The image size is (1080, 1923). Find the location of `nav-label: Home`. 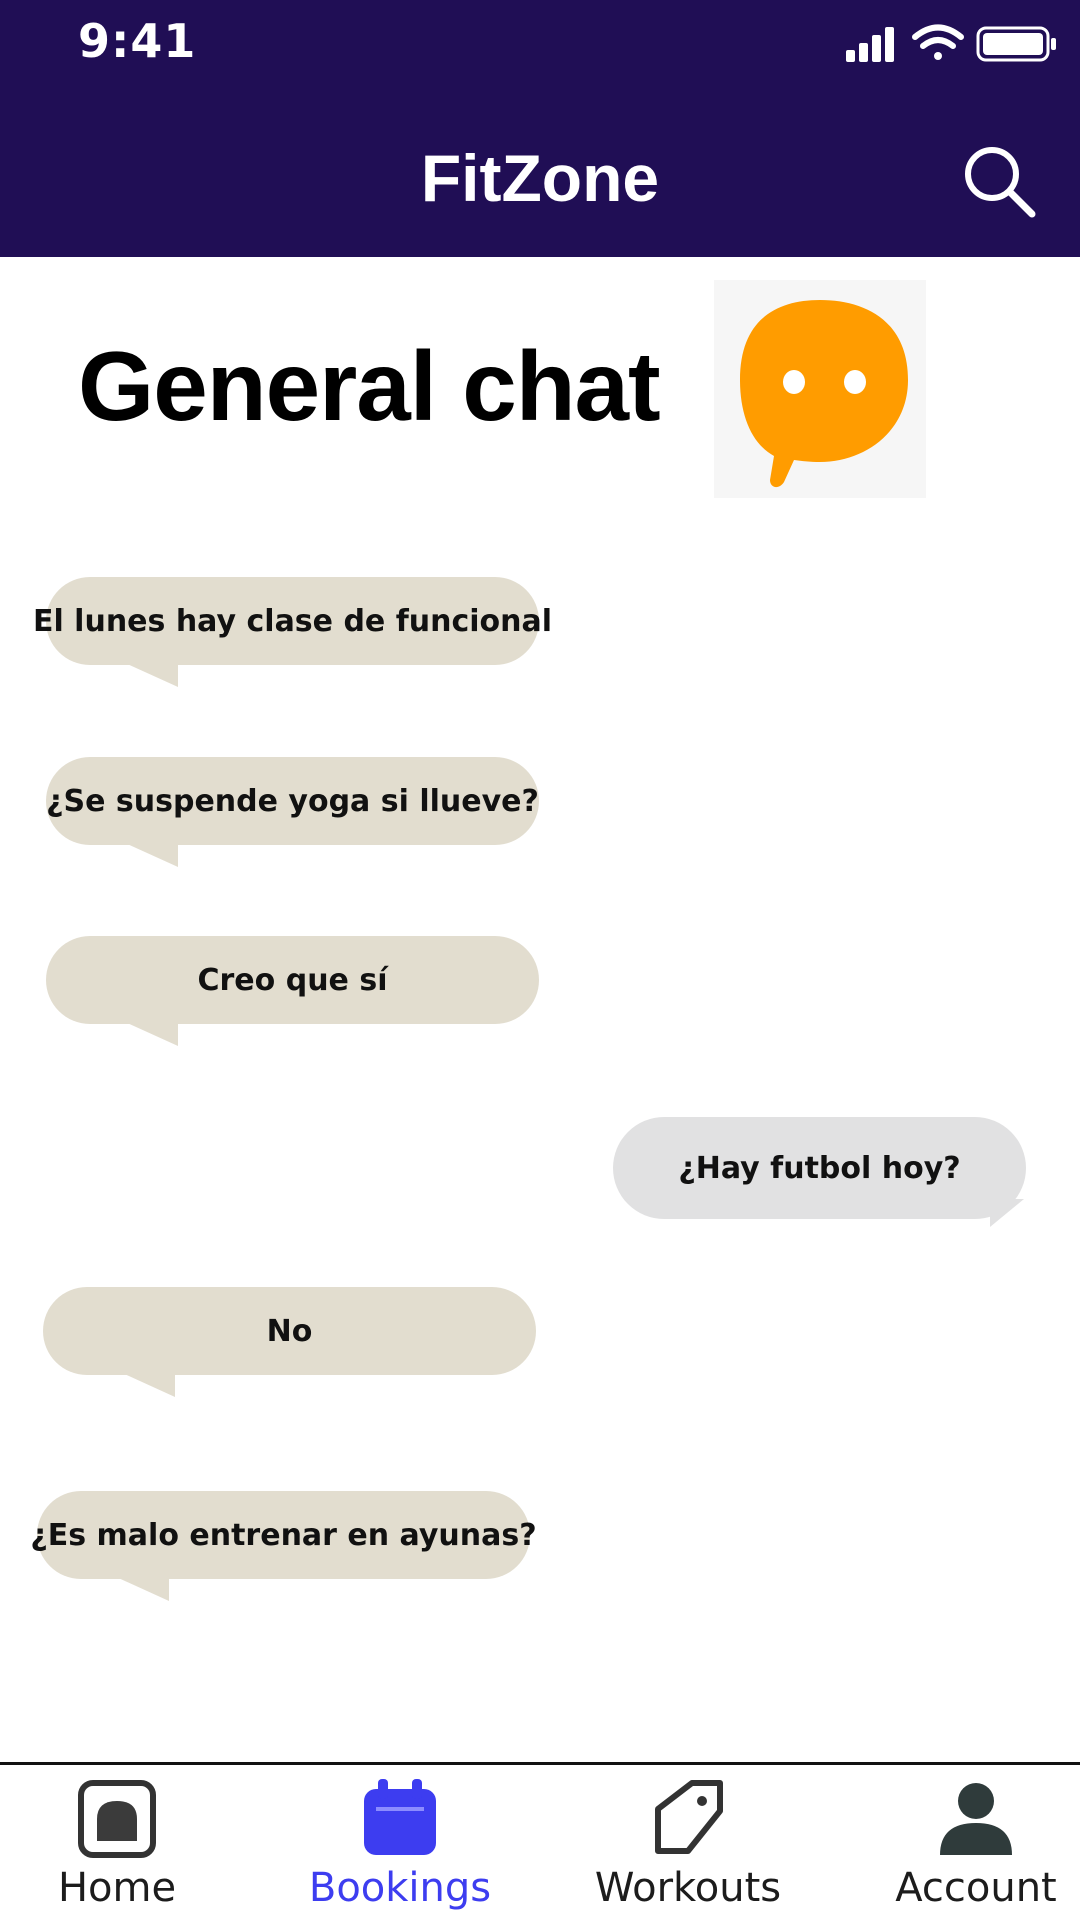

nav-label: Home is located at coordinates (117, 1888).